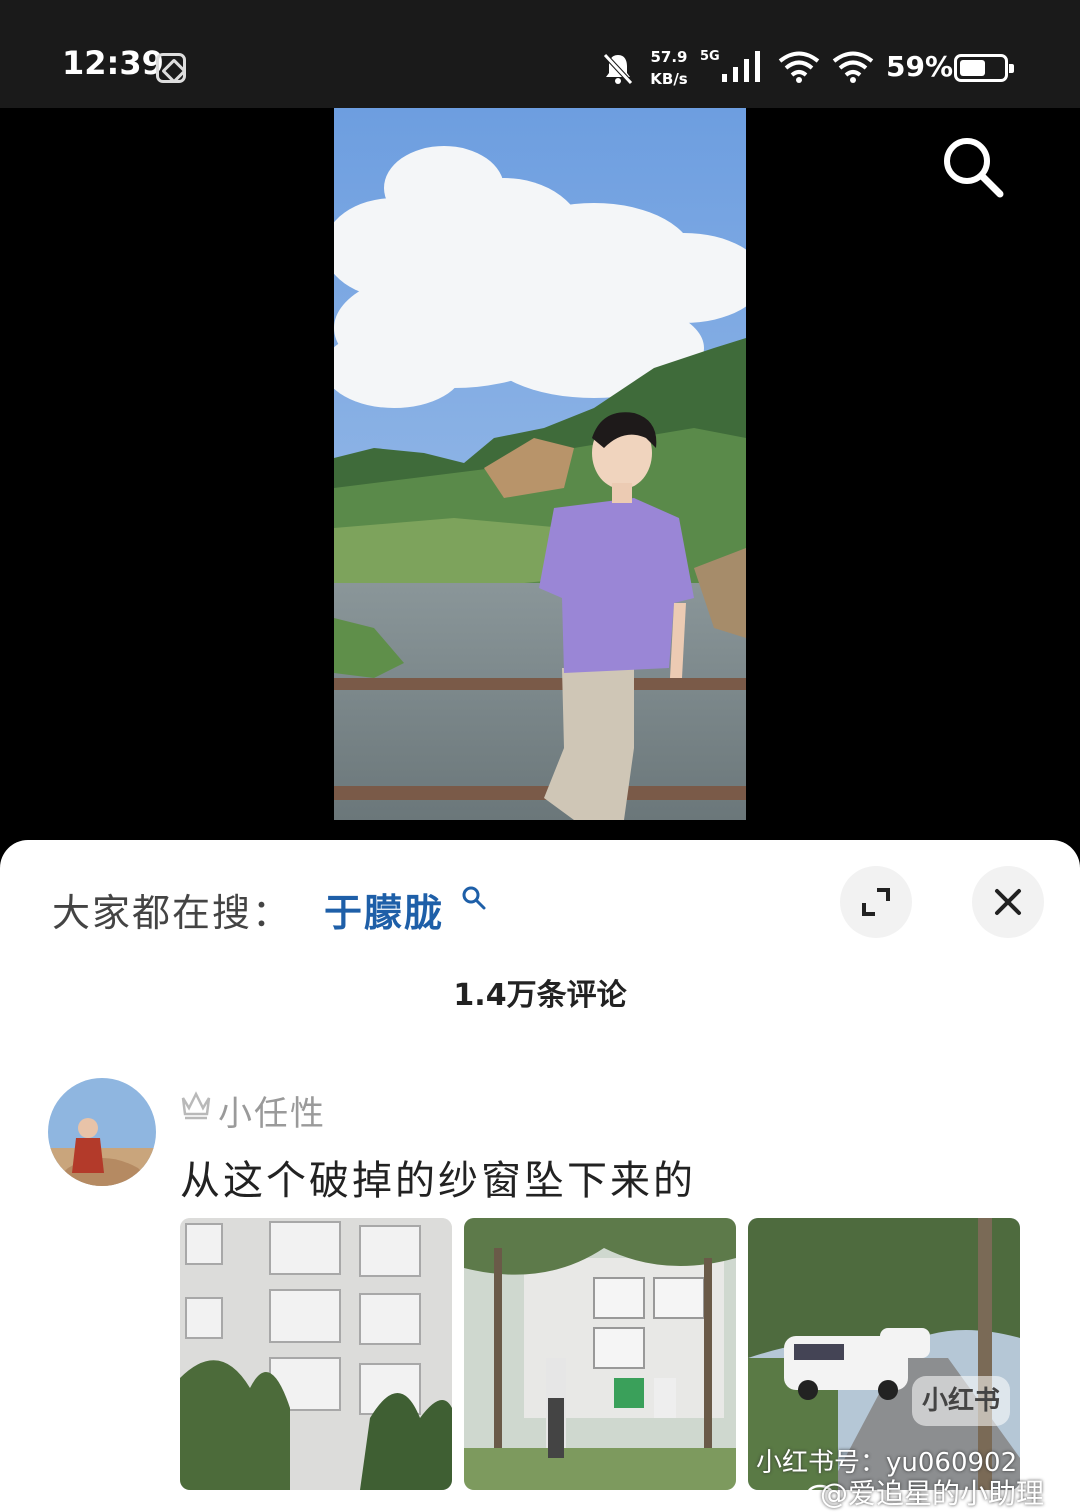 The height and width of the screenshot is (1512, 1080). I want to click on net-speed-unit: KB/s, so click(669, 79).